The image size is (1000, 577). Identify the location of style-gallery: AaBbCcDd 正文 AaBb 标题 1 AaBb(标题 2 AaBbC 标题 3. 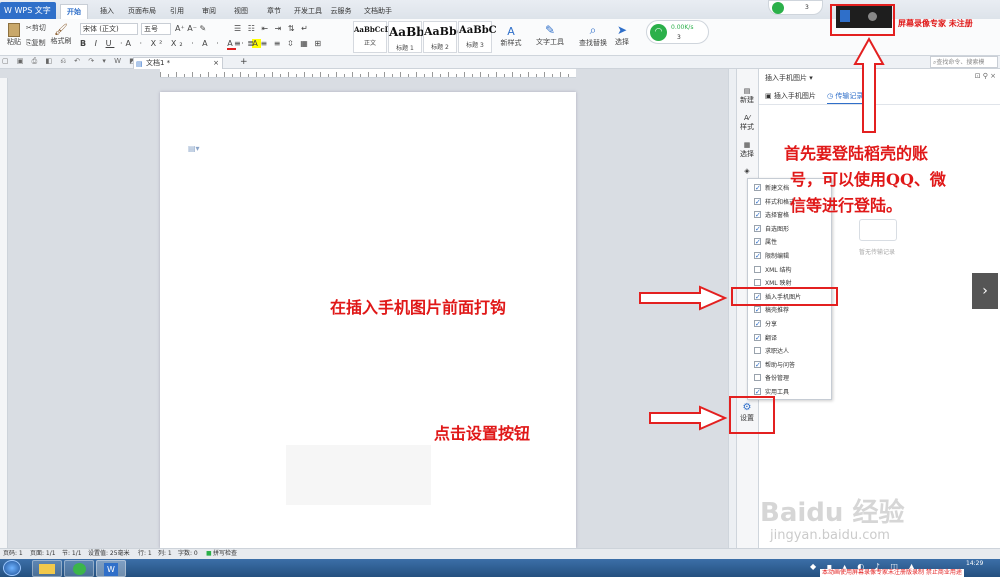
(425, 37).